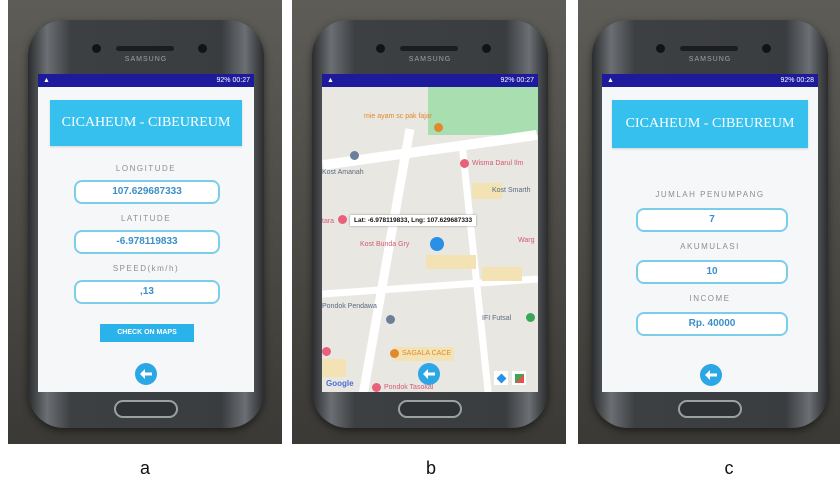 Image resolution: width=840 pixels, height=482 pixels. I want to click on poi-label: Pondok Tasokal, so click(409, 387).